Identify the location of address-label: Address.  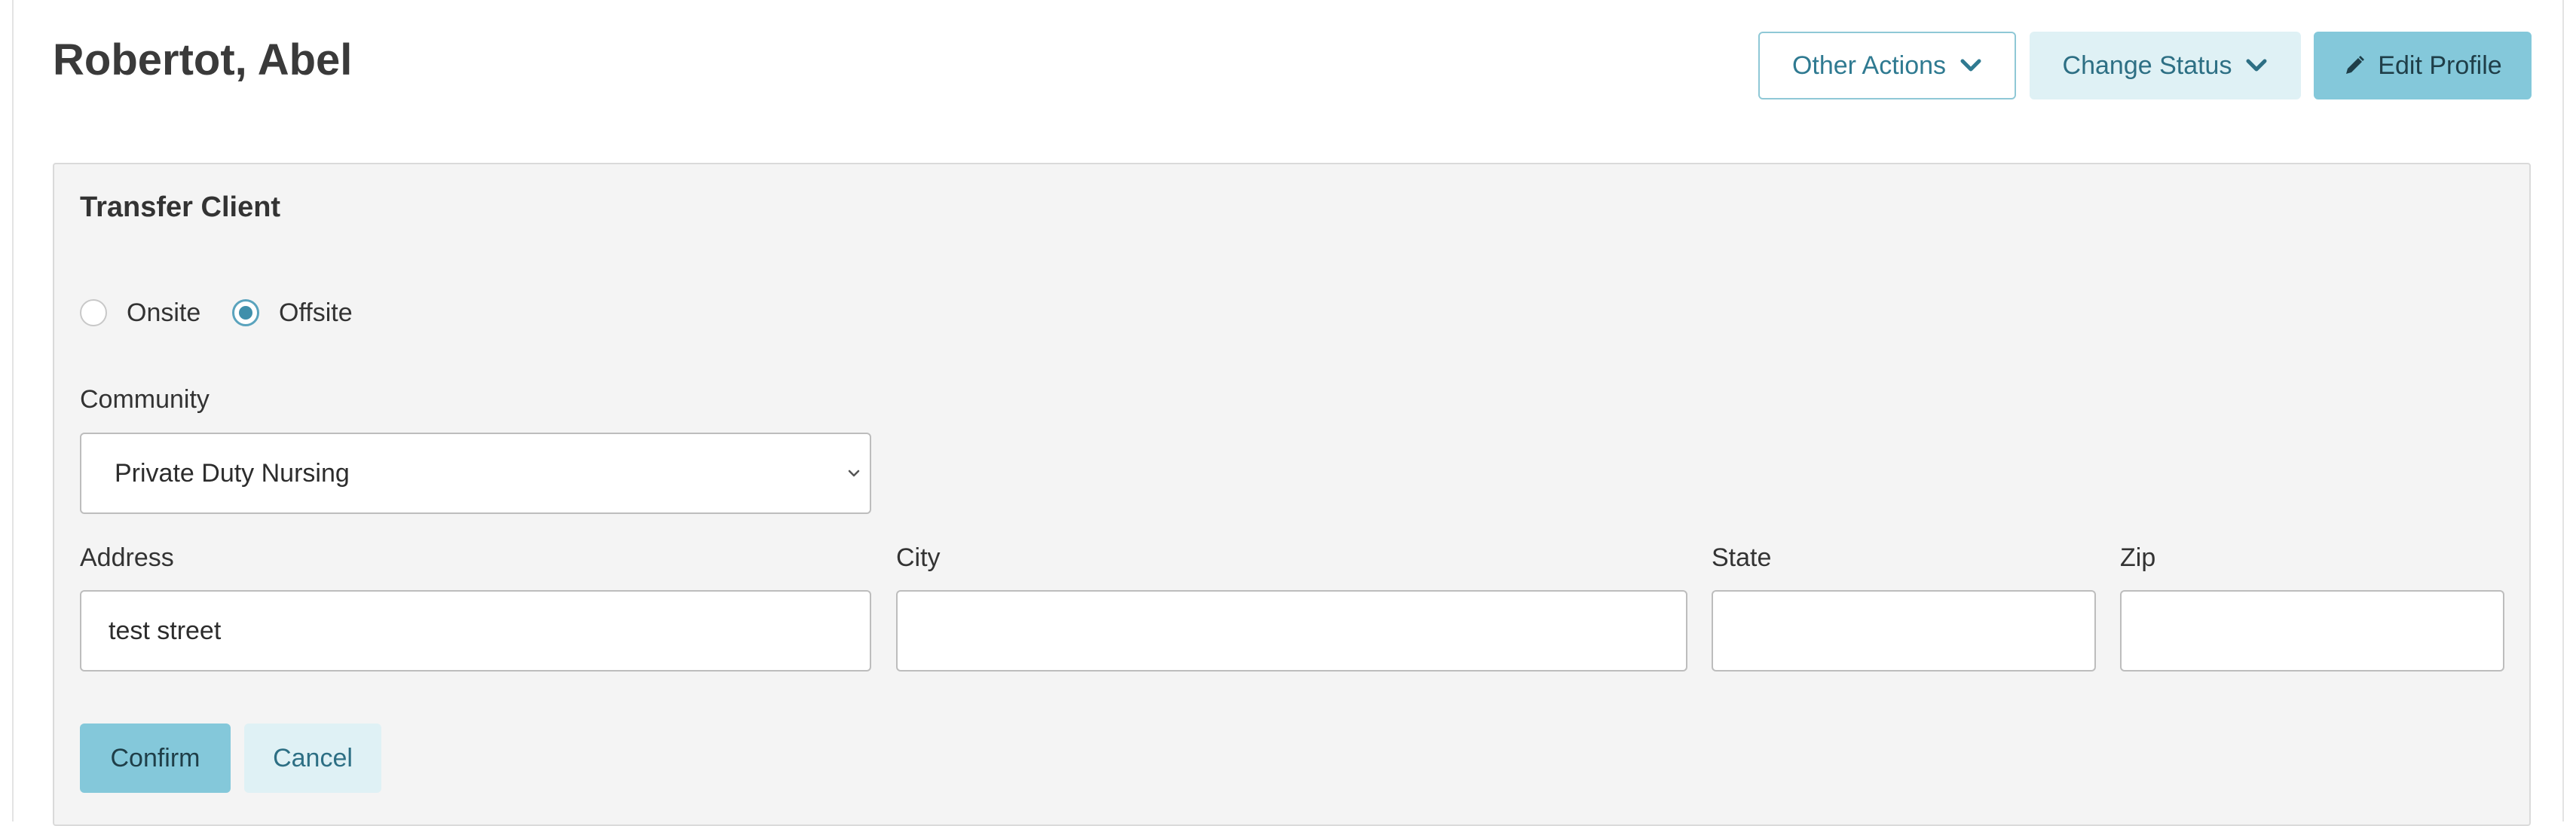
(127, 558).